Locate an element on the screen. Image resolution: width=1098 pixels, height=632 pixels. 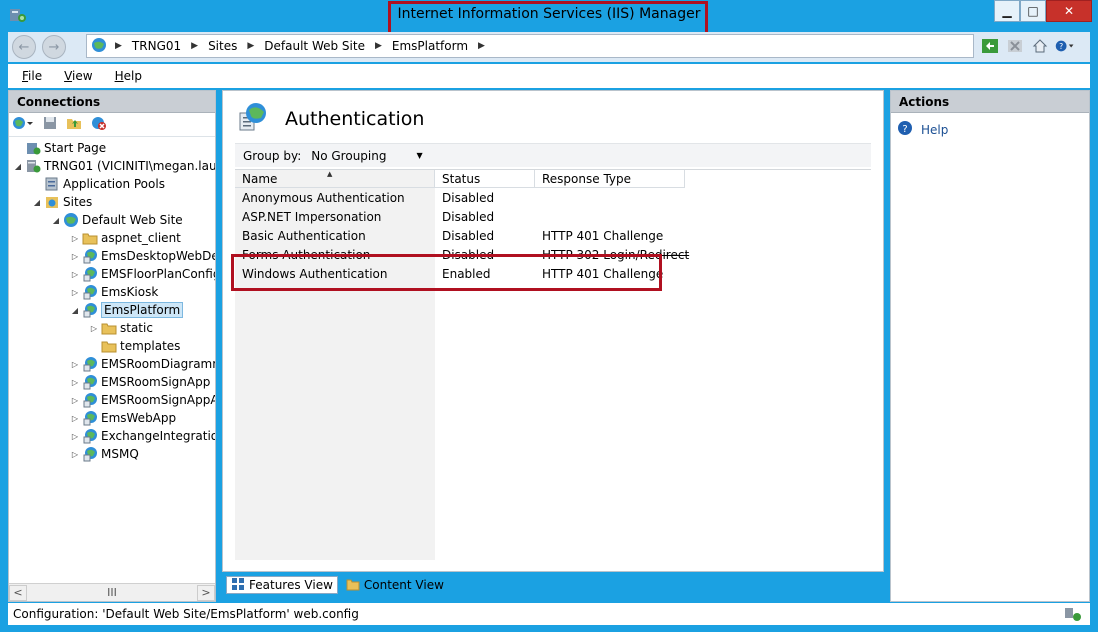
connect-icon is located at coordinates (23, 124).